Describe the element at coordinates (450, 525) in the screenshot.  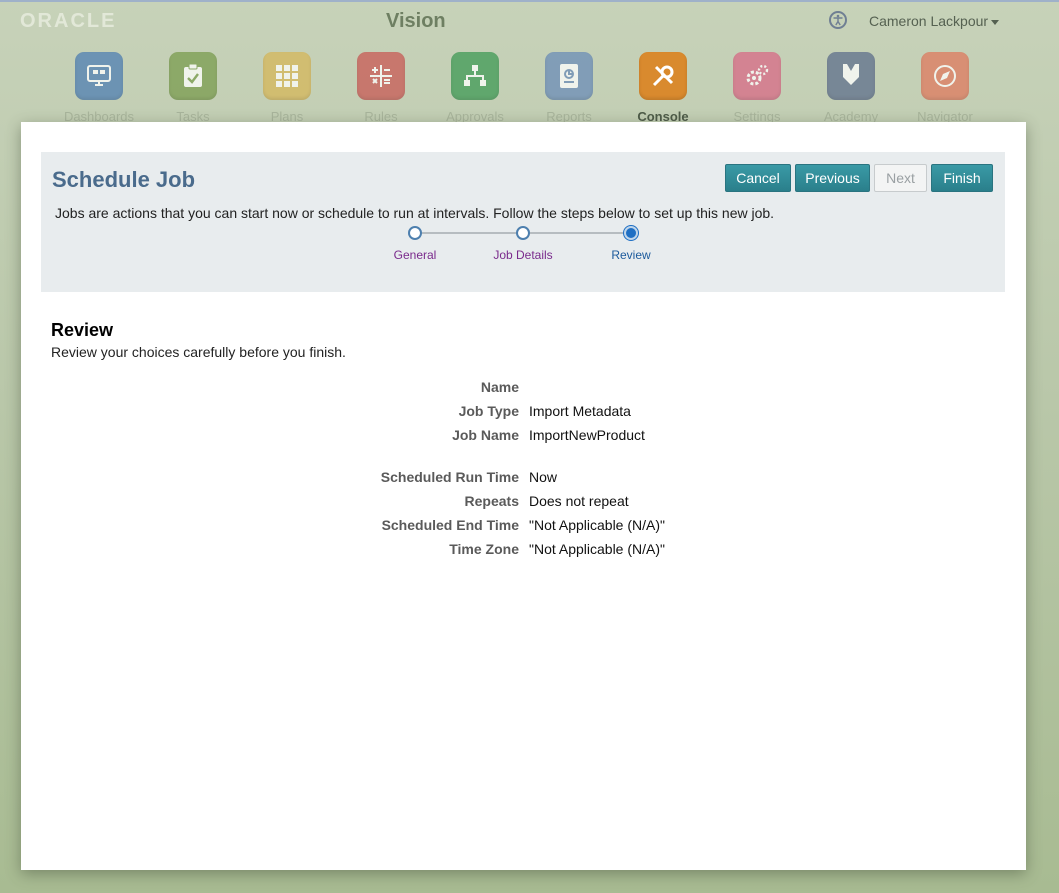
I see `review-label: Scheduled End Time` at that location.